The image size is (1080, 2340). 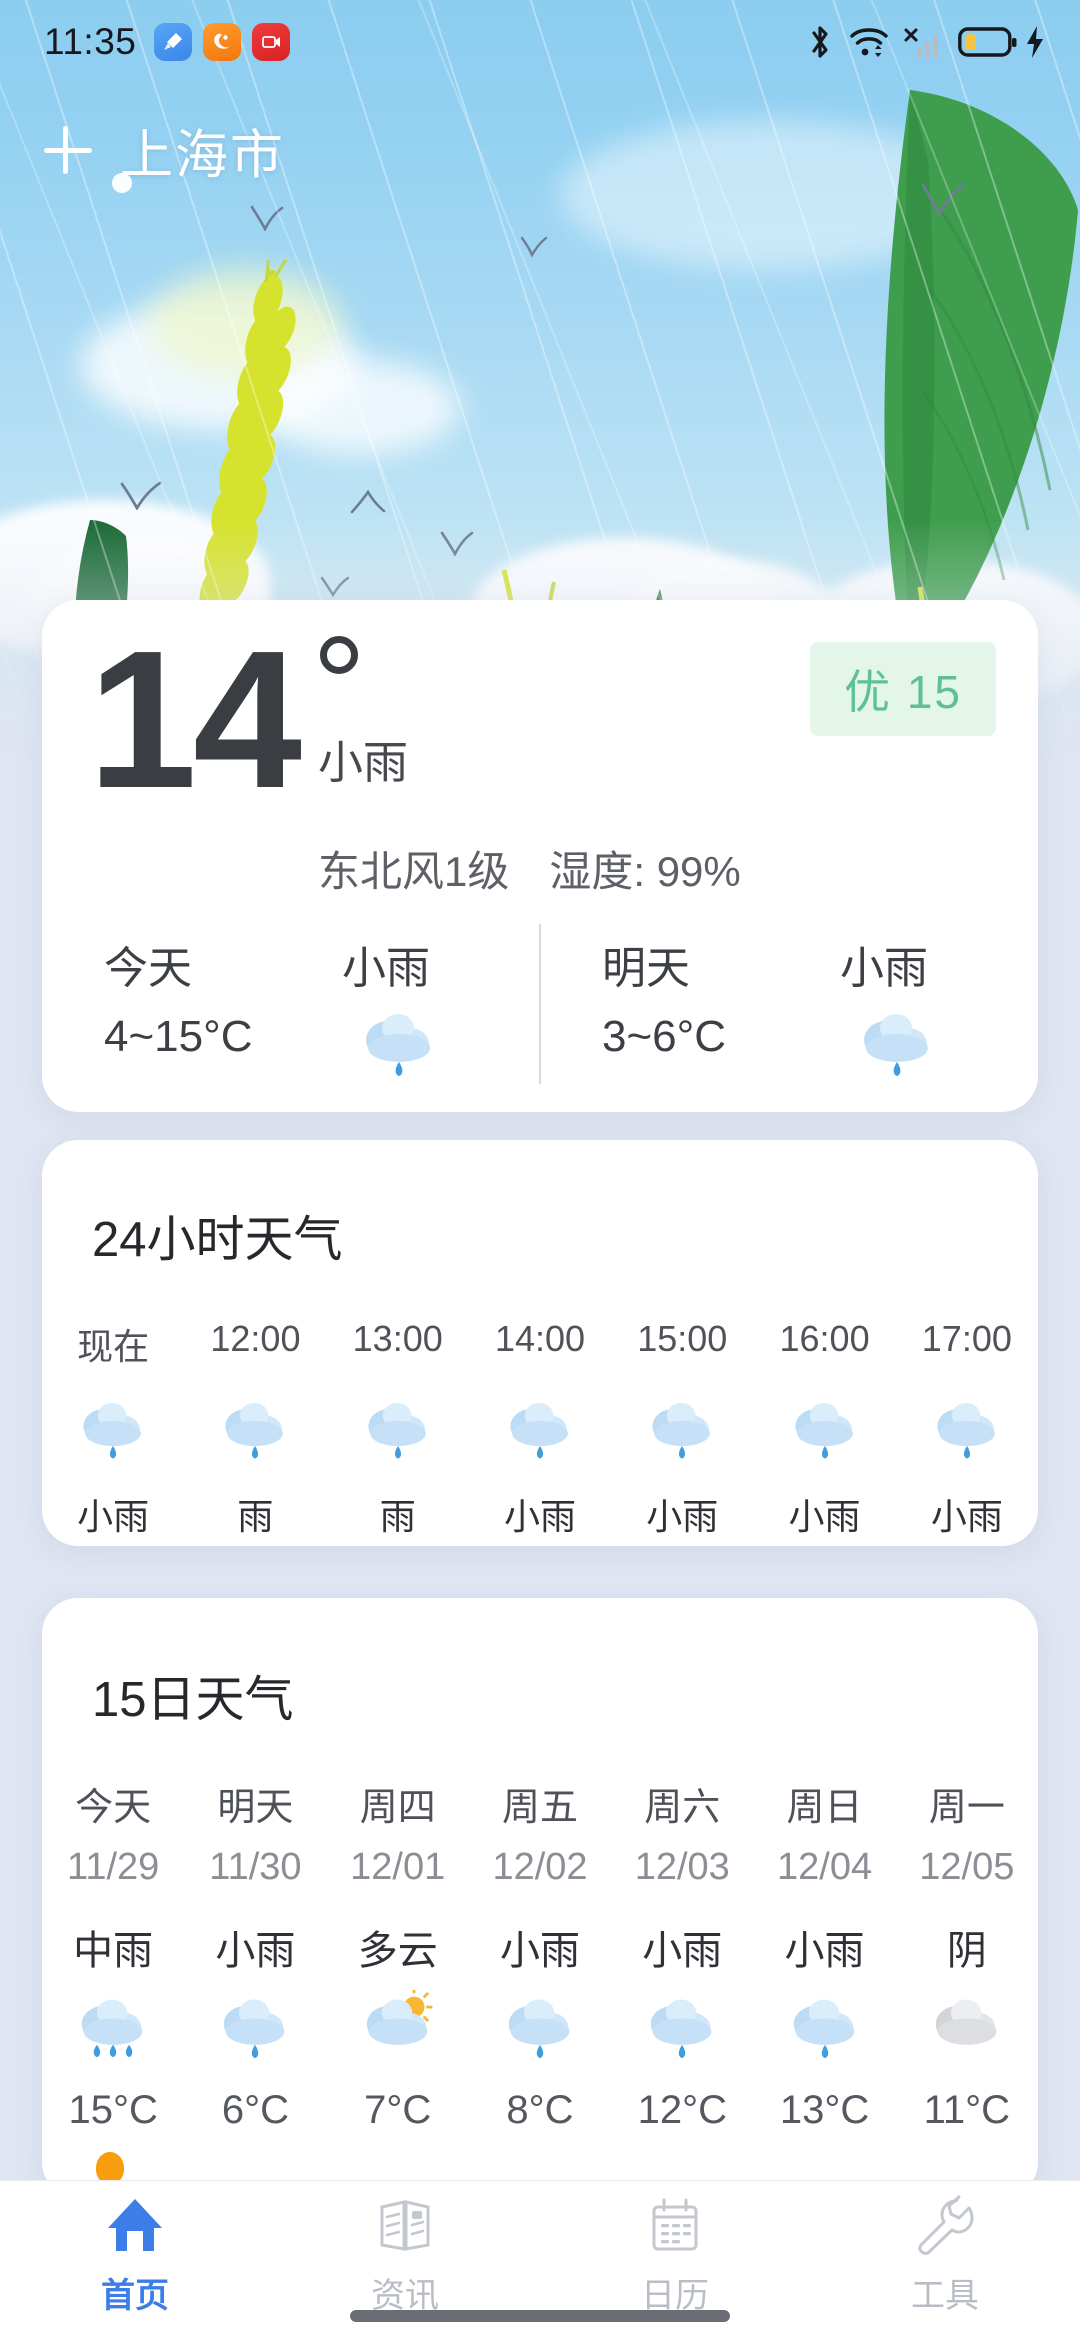 I want to click on forecast-column: 今天, so click(x=113, y=1803).